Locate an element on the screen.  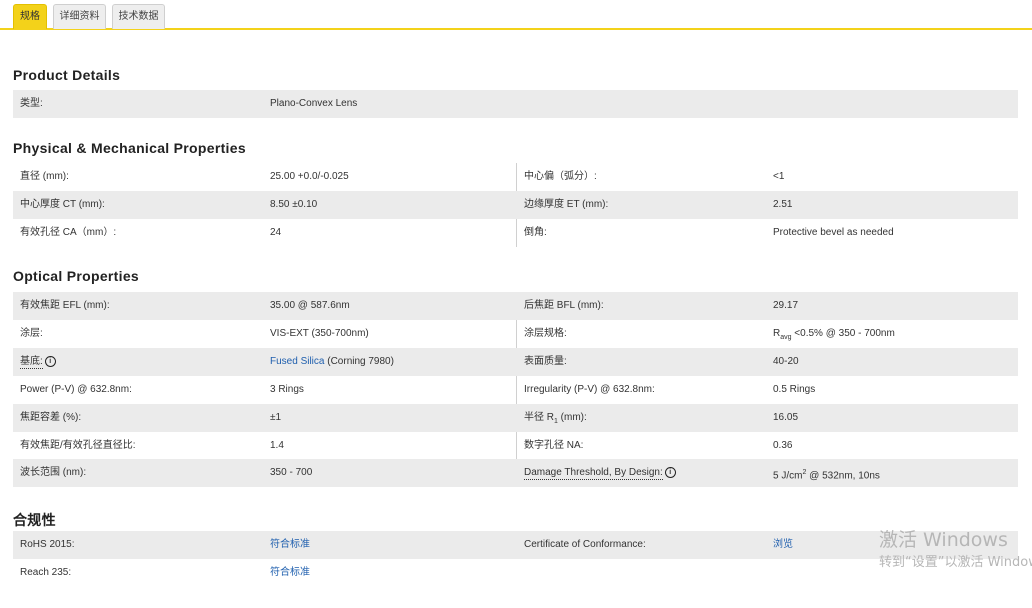
reach-compliant-link: 符合标准 is located at coordinates (290, 573).